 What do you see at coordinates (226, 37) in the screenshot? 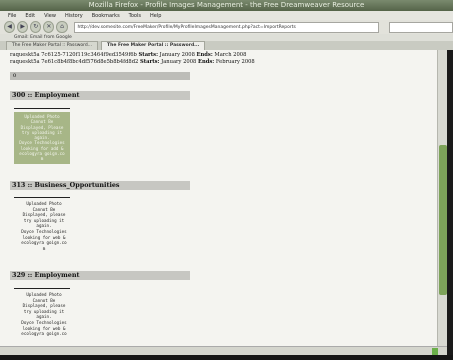
I see `bookmarks-toolbar: Gmail: Email from Google` at bounding box center [226, 37].